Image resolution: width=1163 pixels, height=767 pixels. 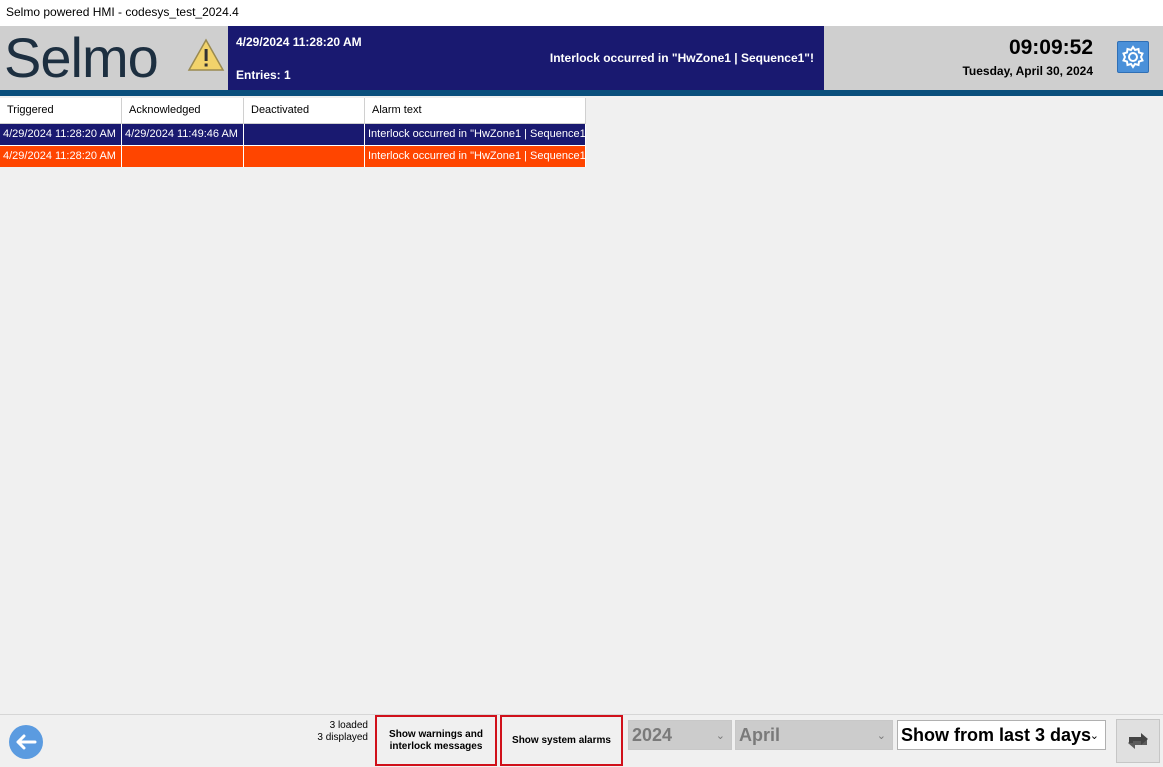 I want to click on warning-triangle-icon, so click(x=206, y=55).